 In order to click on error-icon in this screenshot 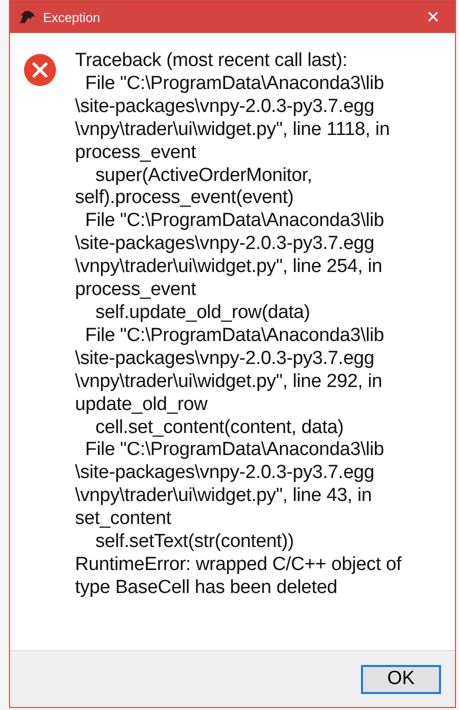, I will do `click(40, 70)`.